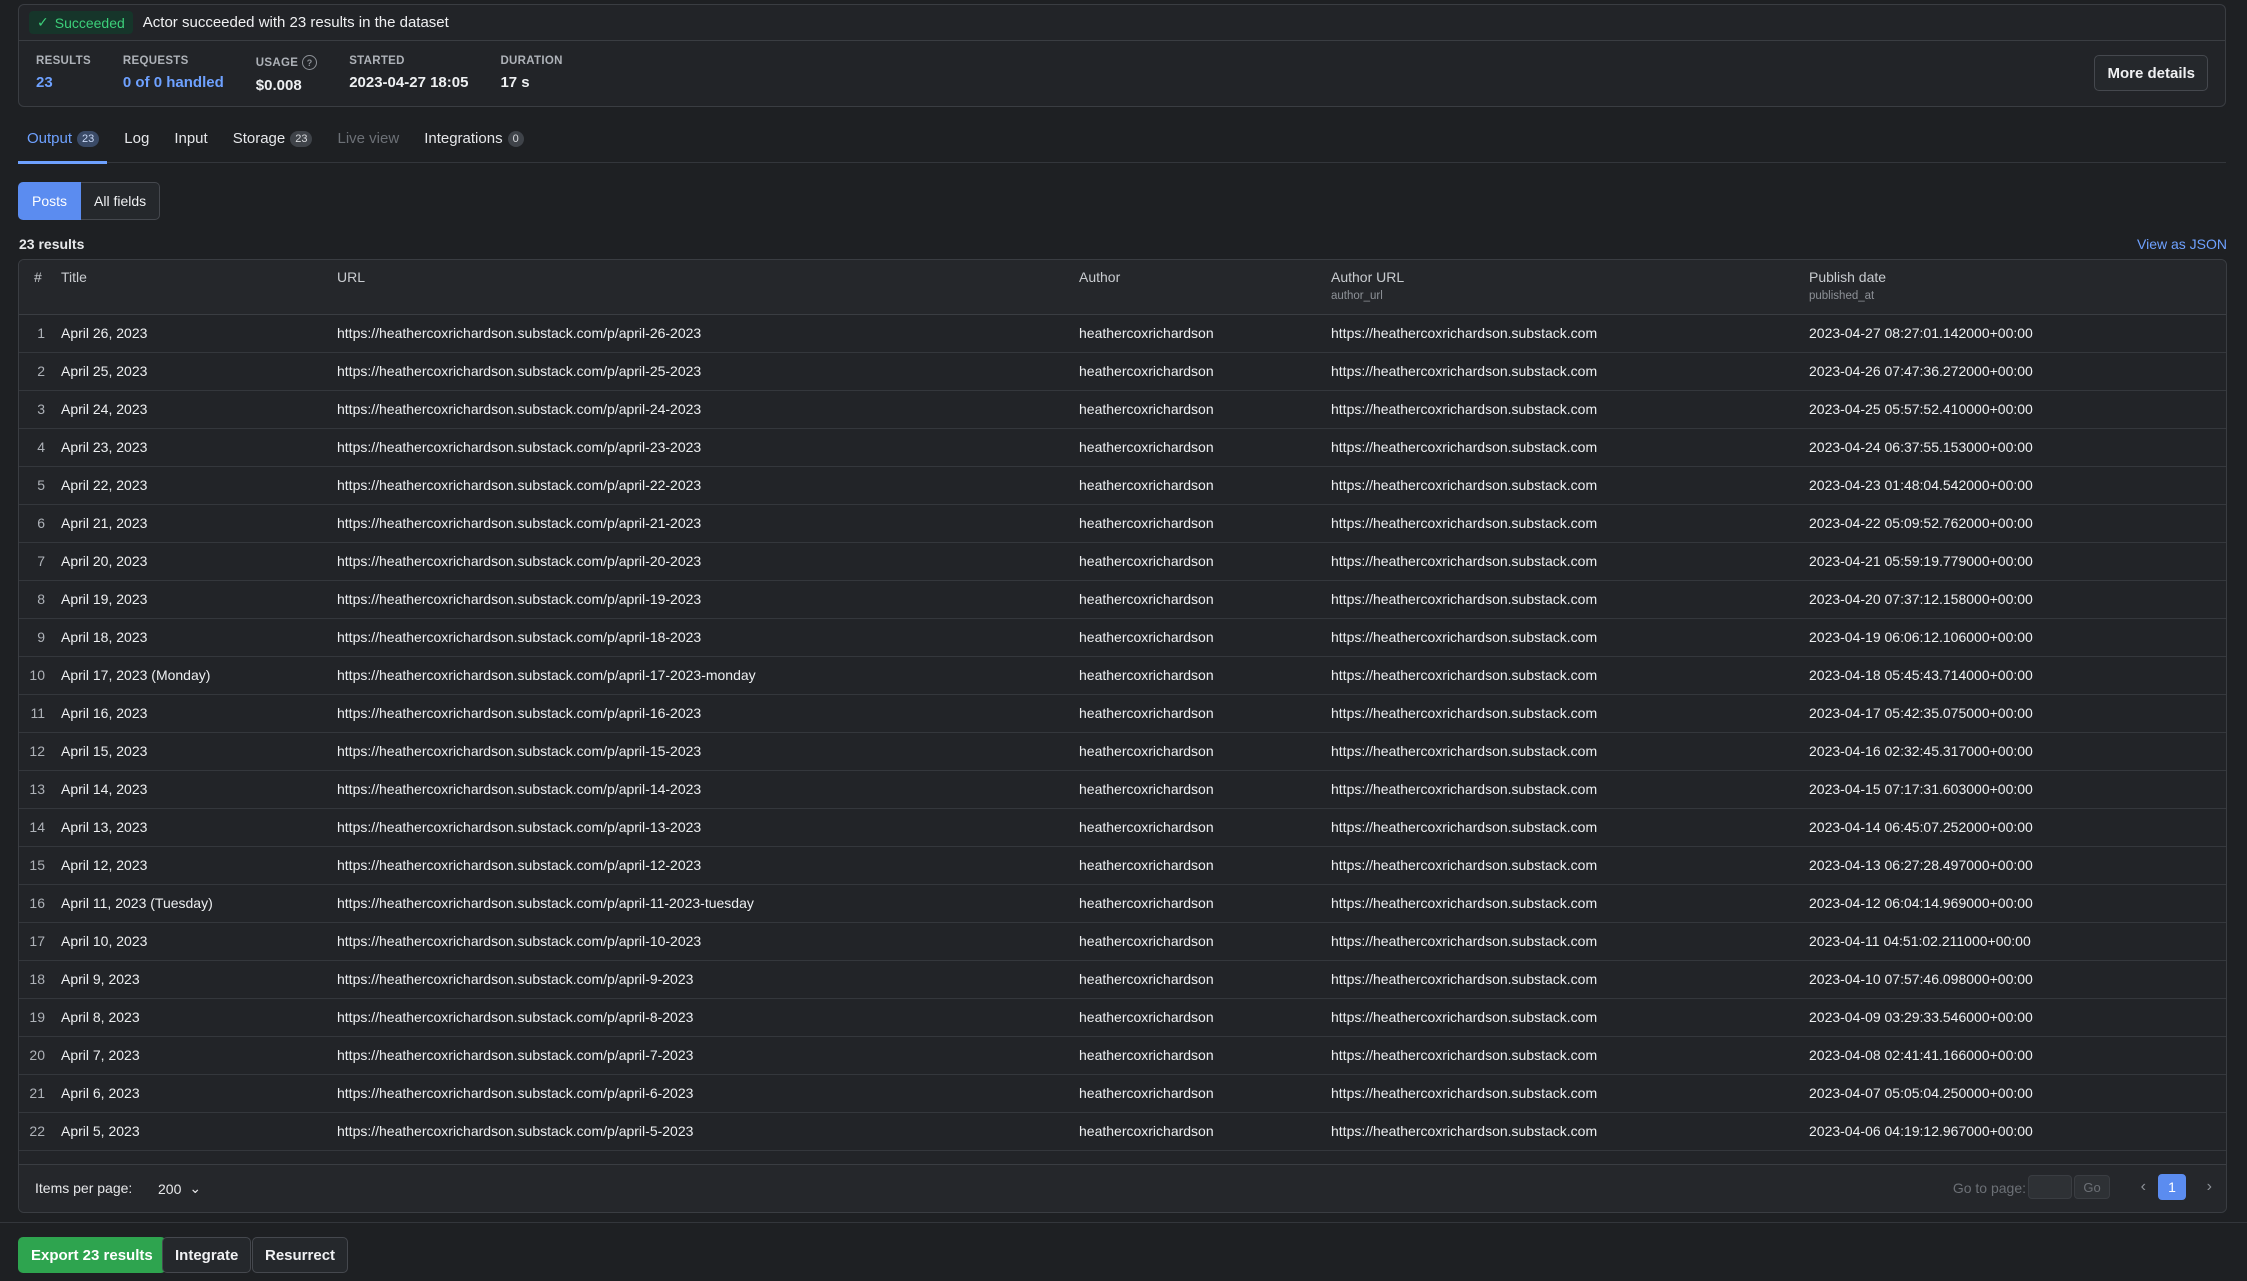 The width and height of the screenshot is (2247, 1281). I want to click on go-button: Go, so click(2092, 1187).